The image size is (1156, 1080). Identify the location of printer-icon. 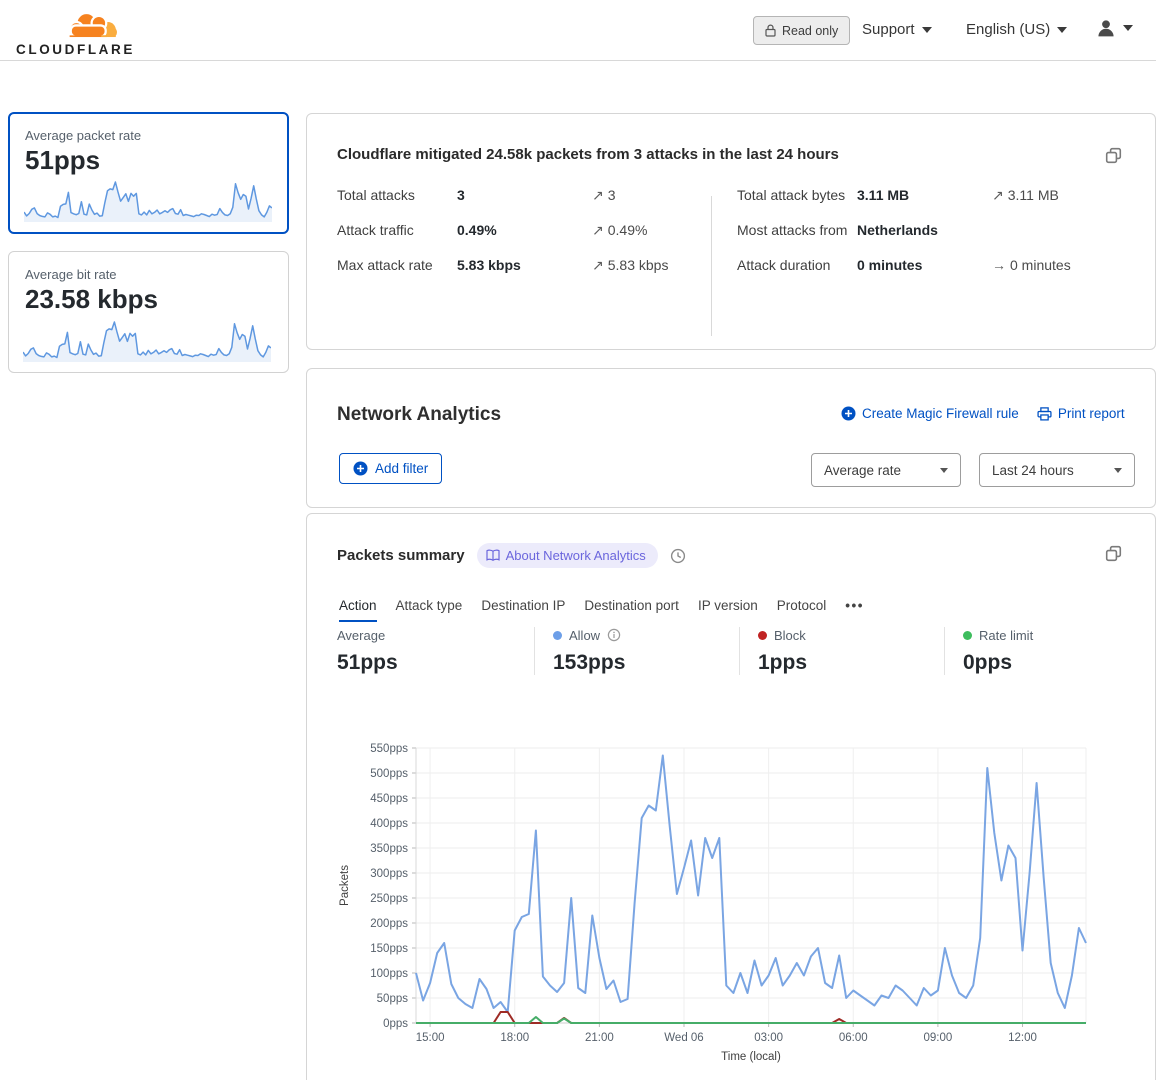
(1044, 413).